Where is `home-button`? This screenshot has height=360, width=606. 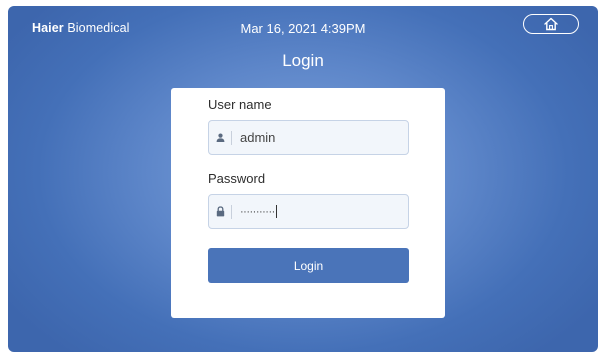 home-button is located at coordinates (551, 24).